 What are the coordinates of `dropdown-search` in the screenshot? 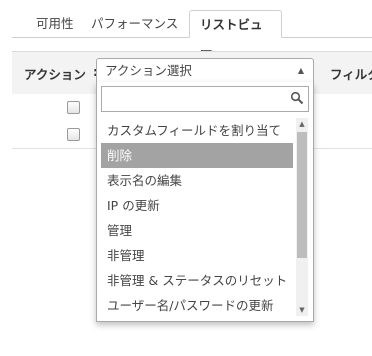 It's located at (205, 99).